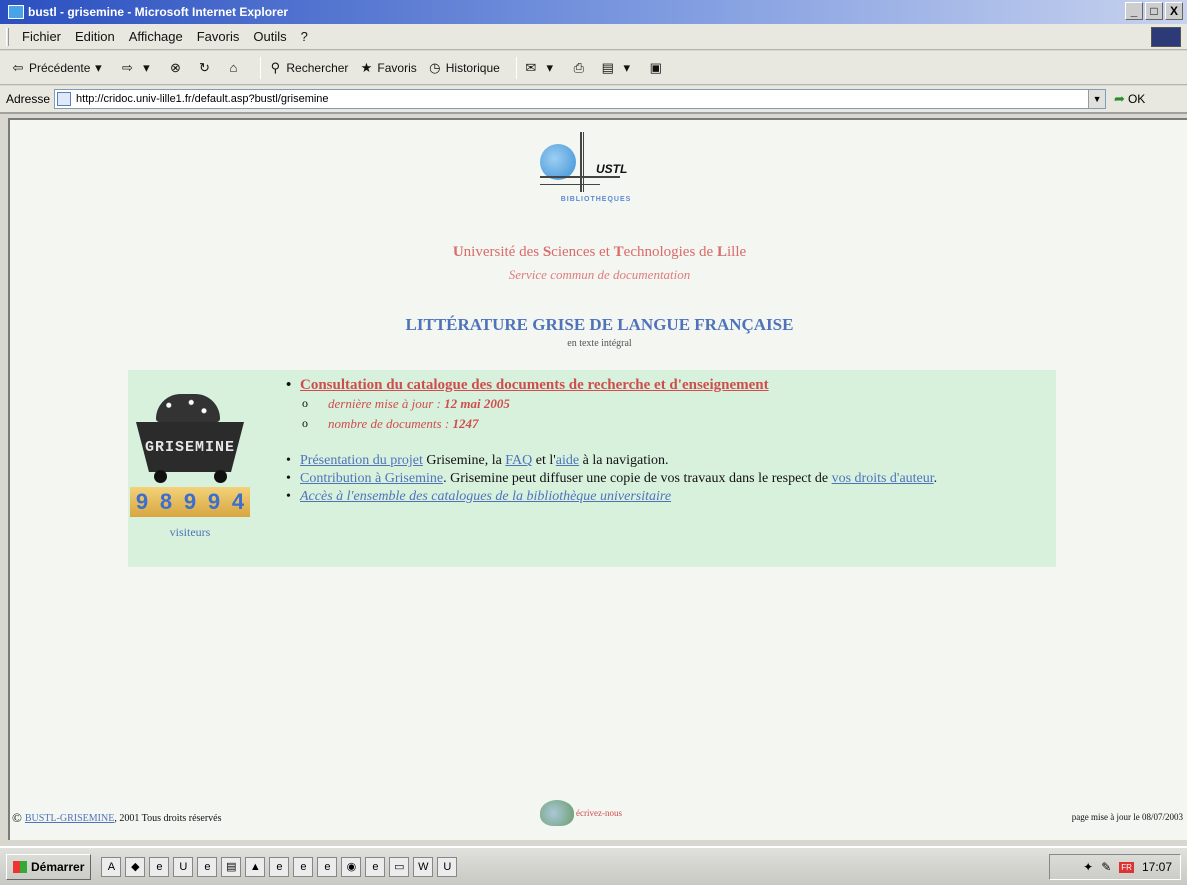 Image resolution: width=1187 pixels, height=885 pixels. What do you see at coordinates (375, 866) in the screenshot?
I see `ie-icon: e` at bounding box center [375, 866].